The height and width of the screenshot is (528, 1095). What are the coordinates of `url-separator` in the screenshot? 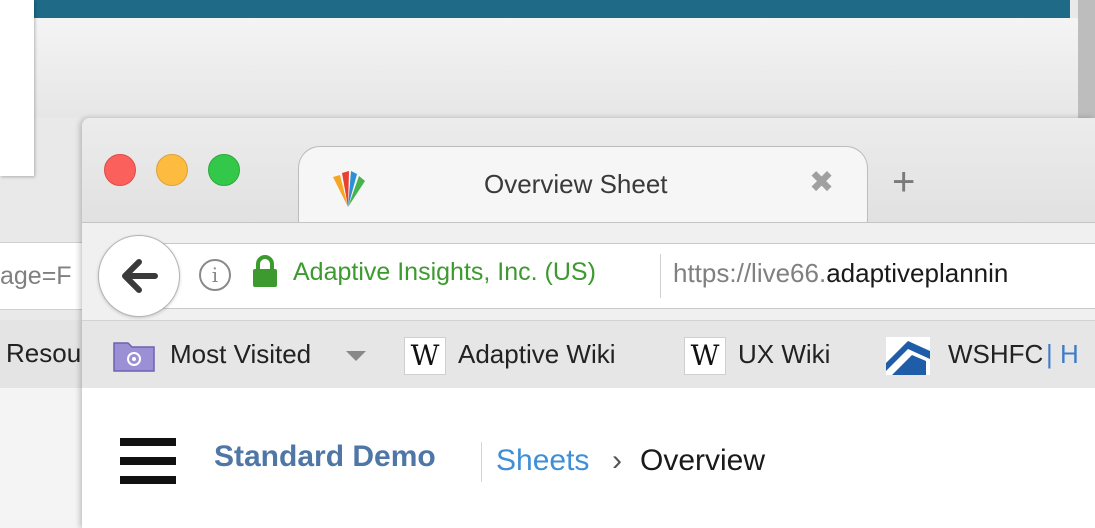 It's located at (660, 276).